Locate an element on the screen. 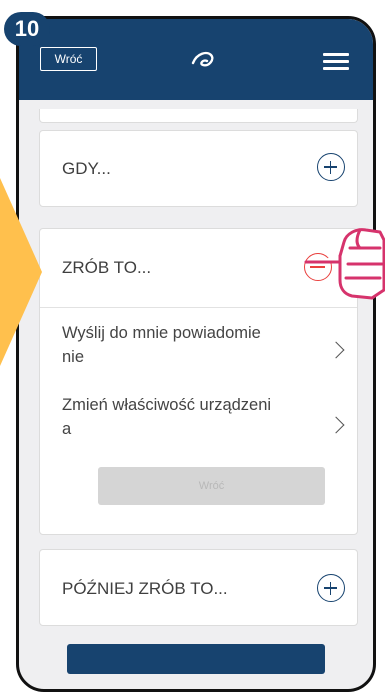 The height and width of the screenshot is (692, 385). action-option-label: Zmień właściwość urządzeni is located at coordinates (167, 405).